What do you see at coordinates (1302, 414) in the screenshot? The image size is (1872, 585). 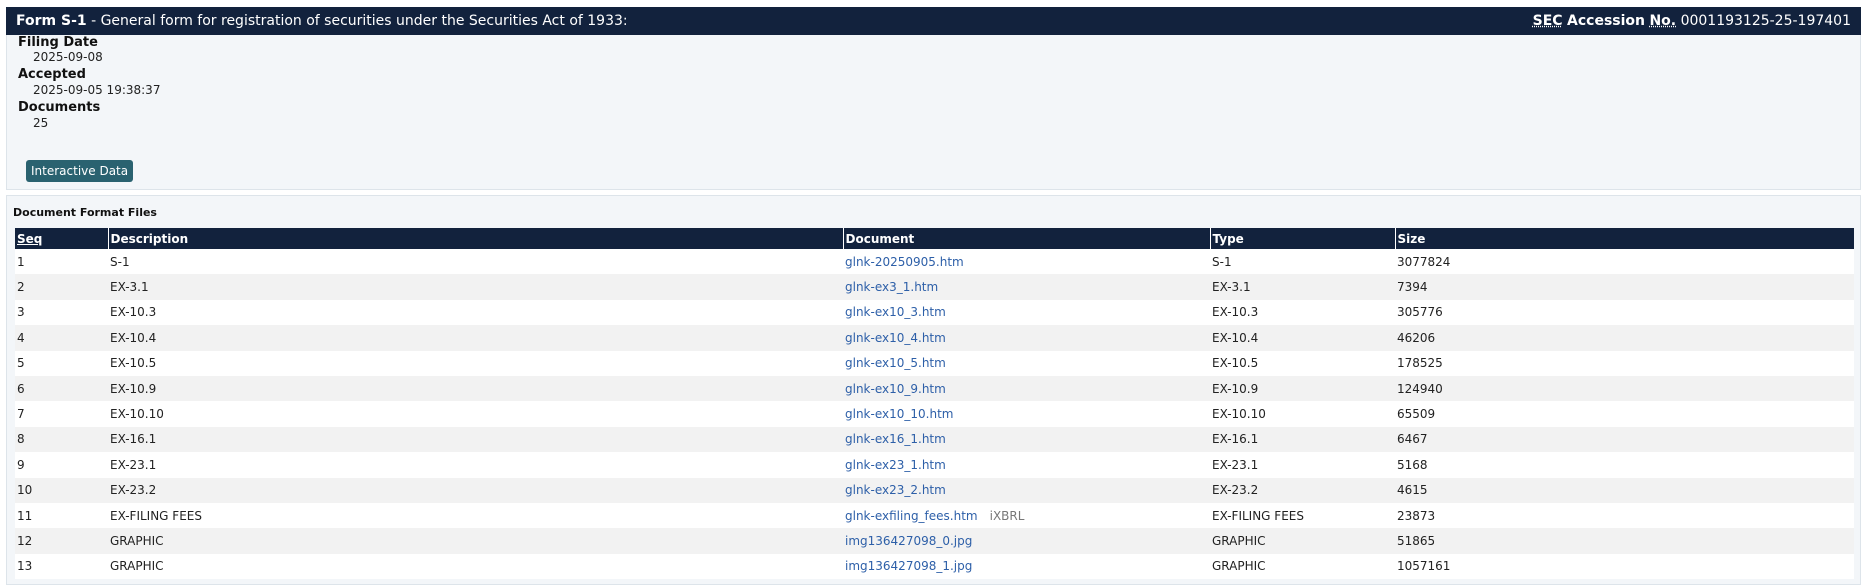 I see `type-cell: EX-10.10` at bounding box center [1302, 414].